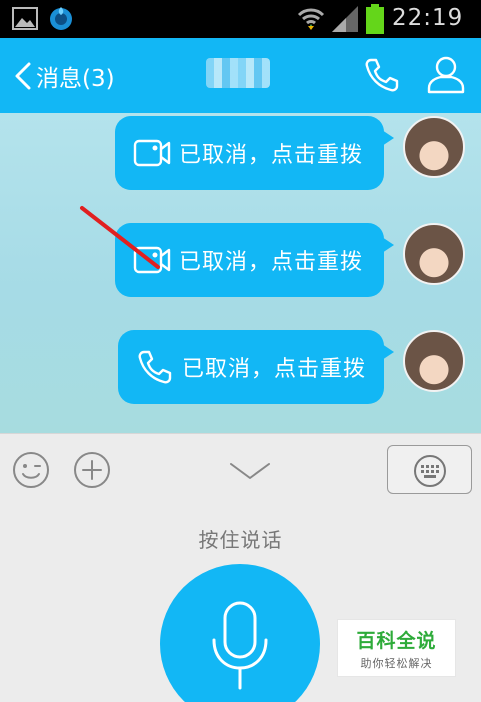  I want to click on keyboard-icon, so click(430, 471).